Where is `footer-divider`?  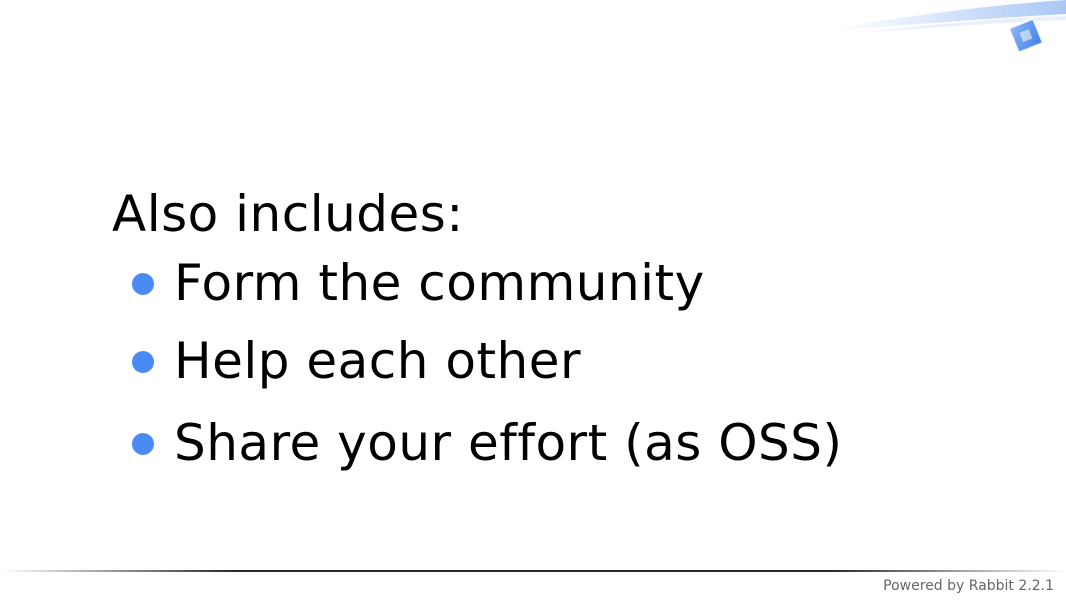 footer-divider is located at coordinates (533, 571).